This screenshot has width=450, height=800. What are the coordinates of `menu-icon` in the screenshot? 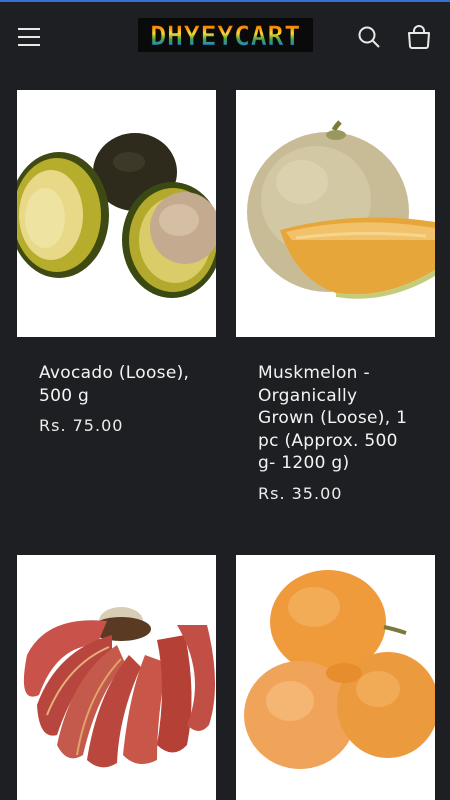 It's located at (29, 37).